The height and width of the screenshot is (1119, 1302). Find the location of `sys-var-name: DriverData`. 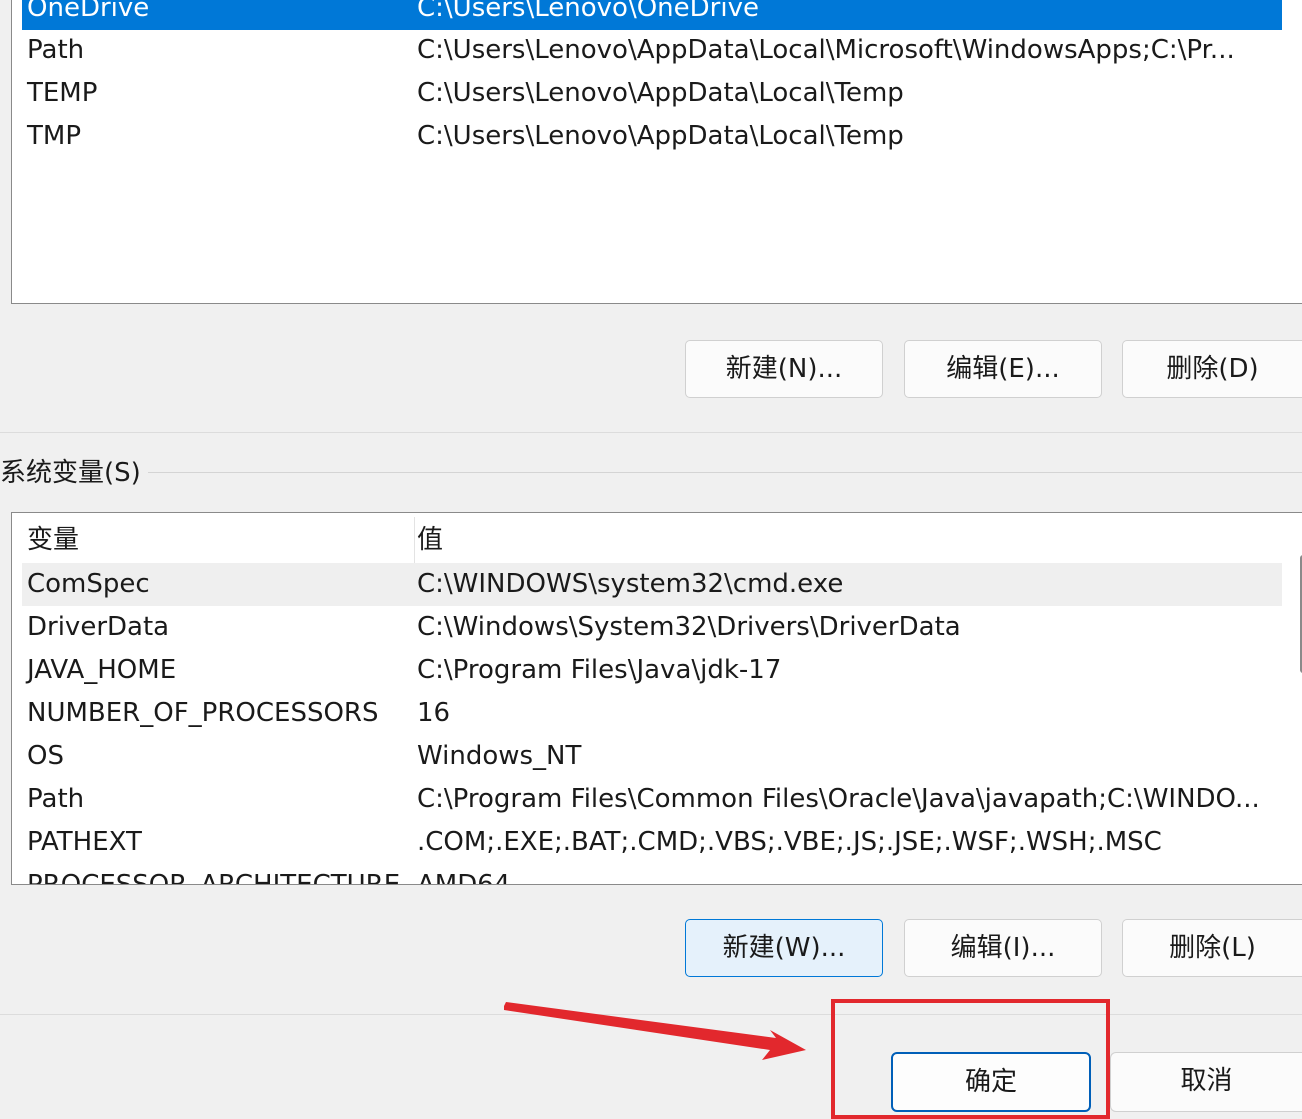

sys-var-name: DriverData is located at coordinates (98, 627).